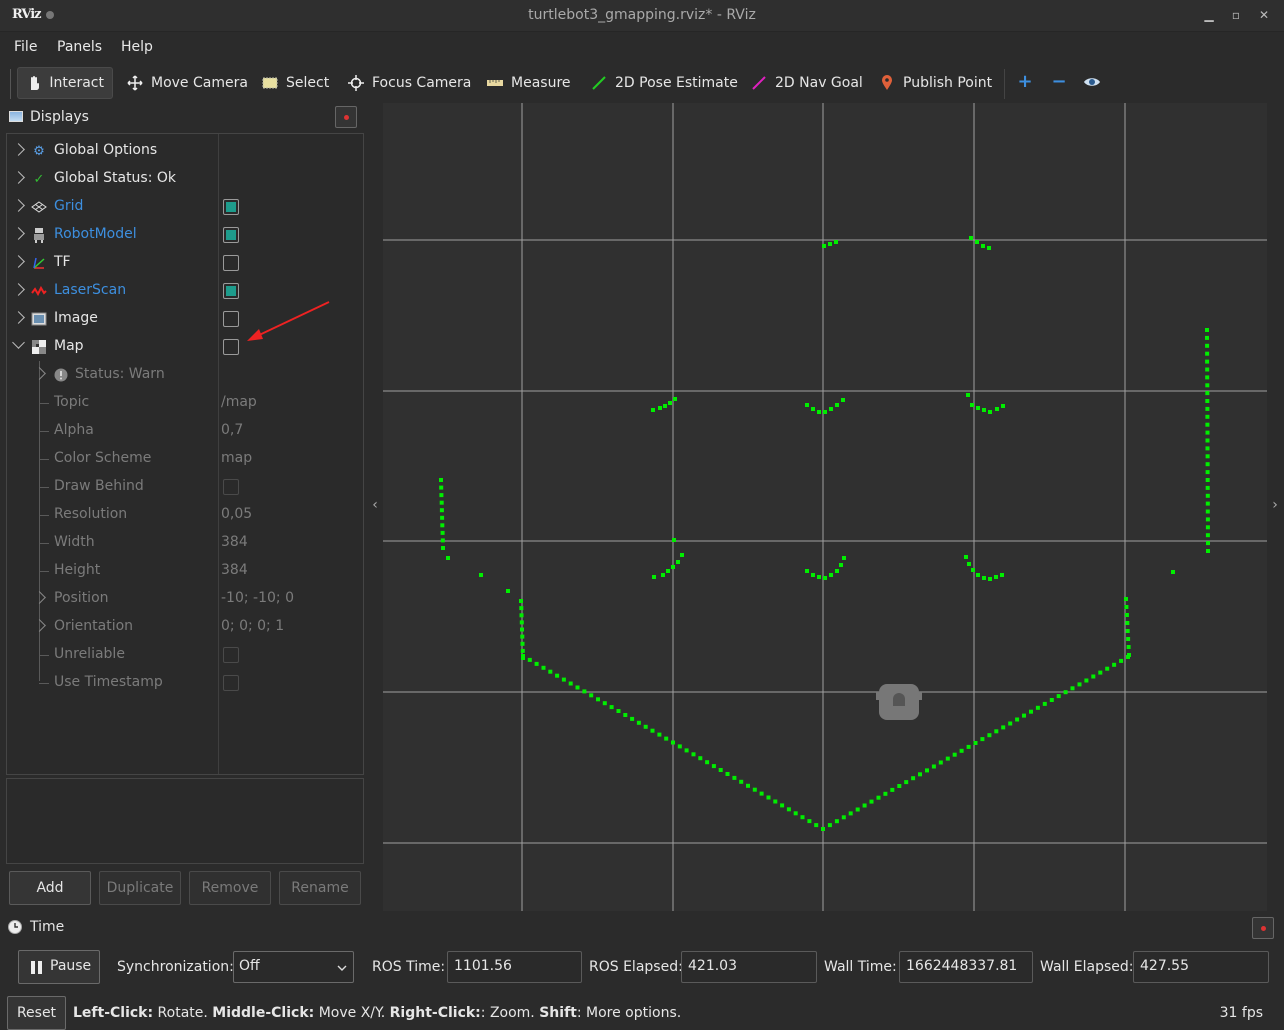 This screenshot has height=1030, width=1284. I want to click on laserscan-checkbox, so click(231, 291).